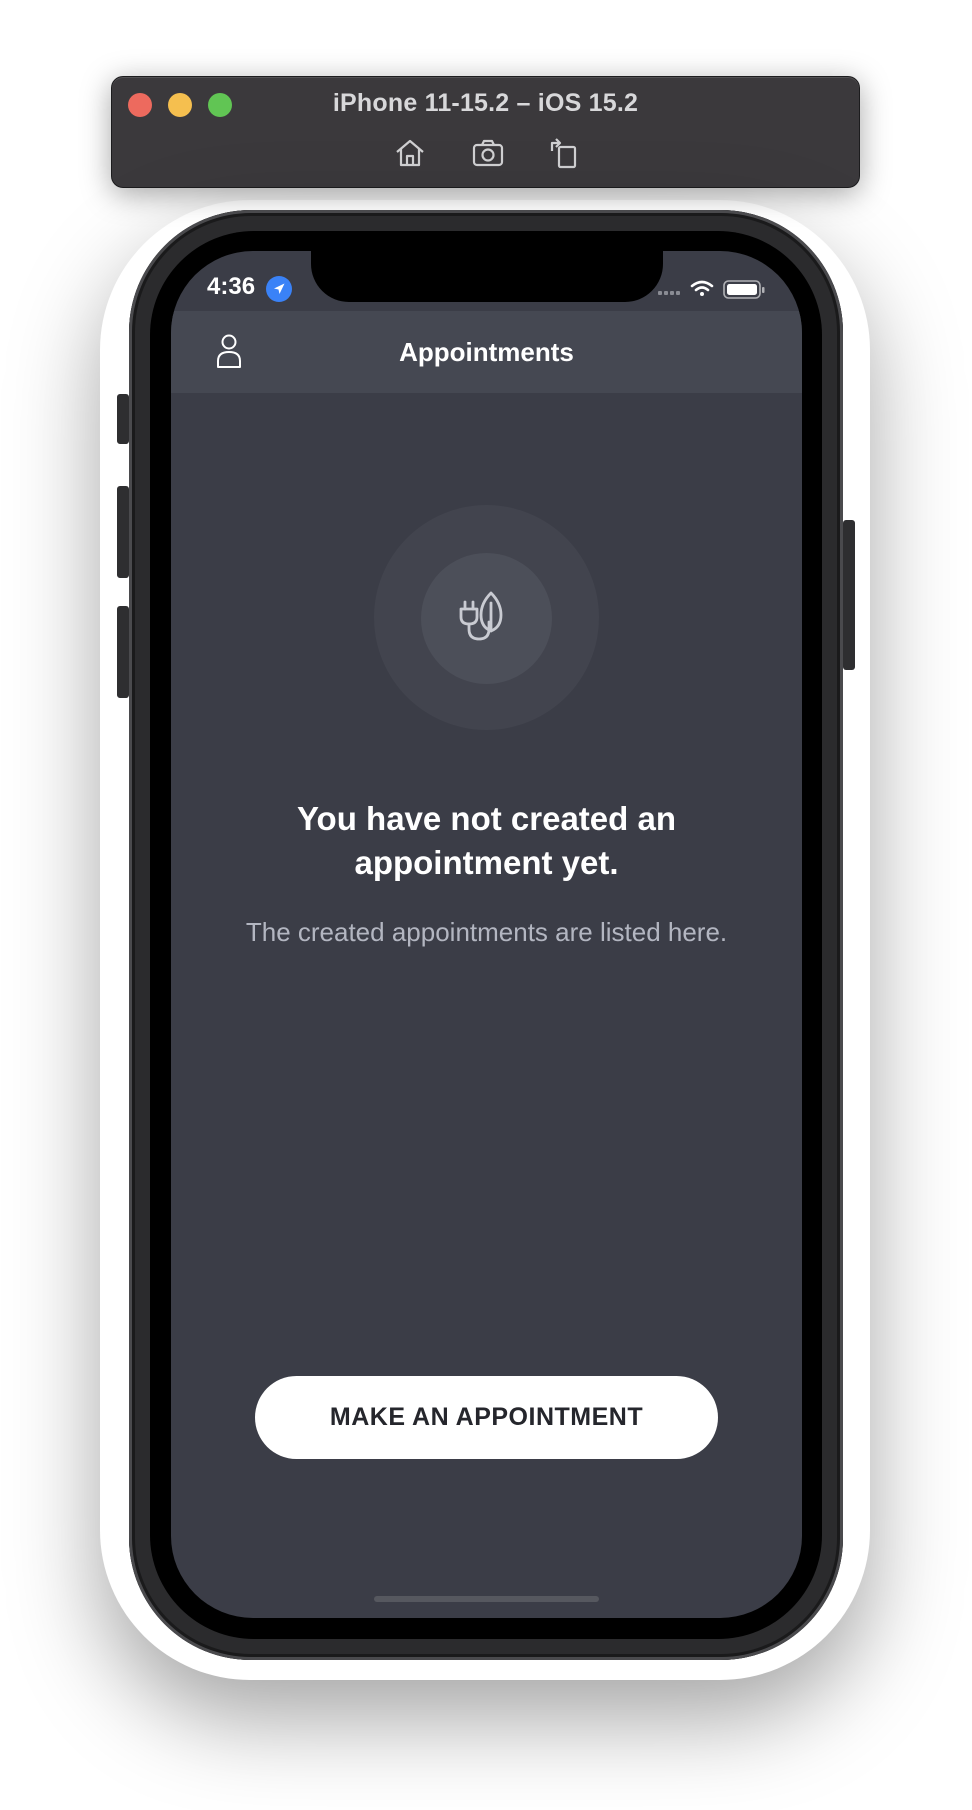 This screenshot has height=1810, width=972. I want to click on wifi-icon, so click(702, 288).